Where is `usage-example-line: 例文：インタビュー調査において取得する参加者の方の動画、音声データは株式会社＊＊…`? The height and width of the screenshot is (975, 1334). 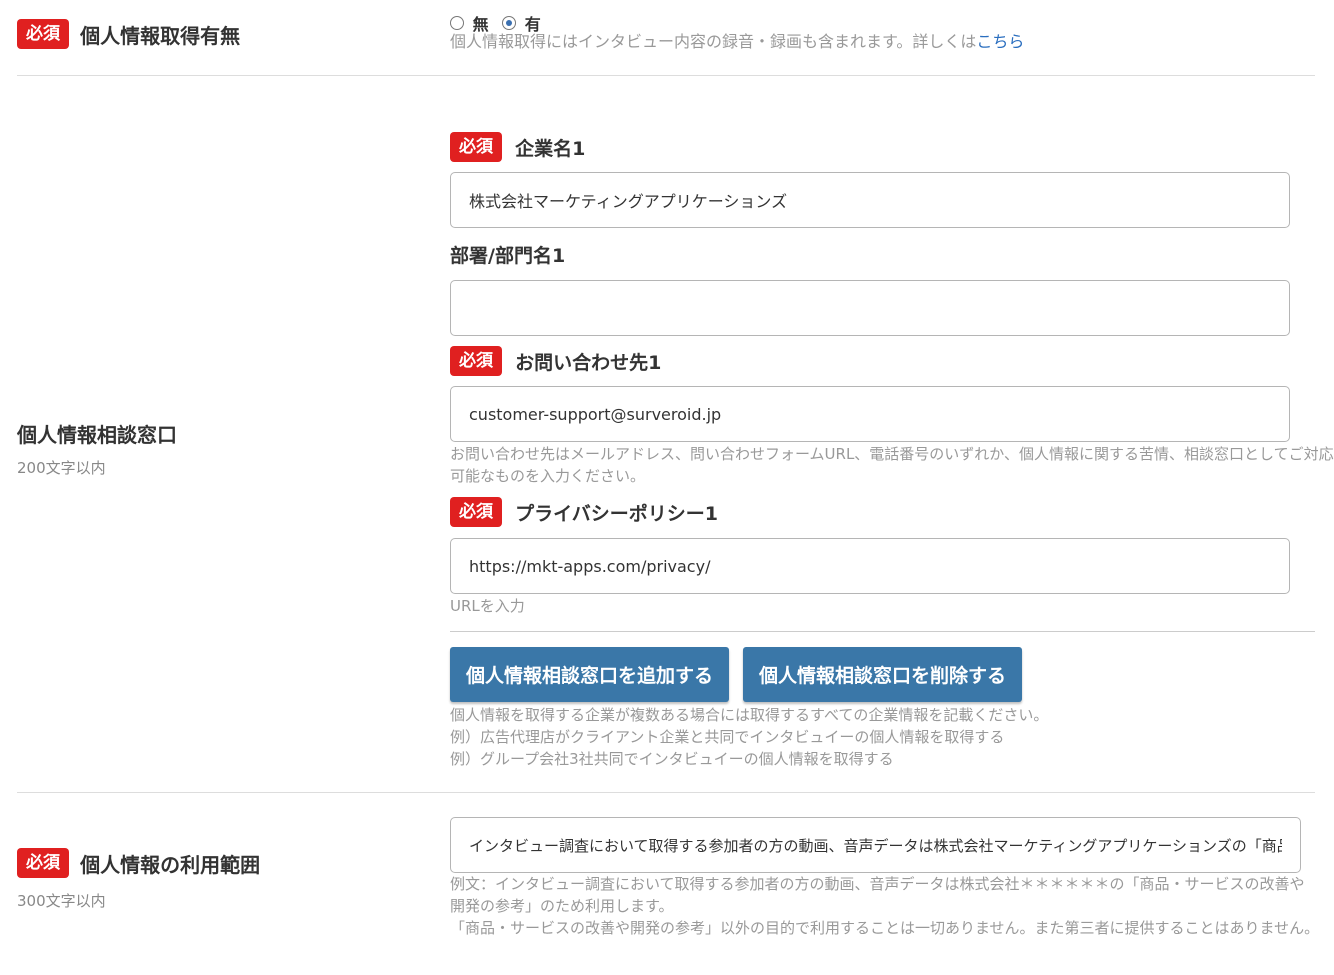 usage-example-line: 例文：インタビュー調査において取得する参加者の方の動画、音声データは株式会社＊＊… is located at coordinates (877, 884).